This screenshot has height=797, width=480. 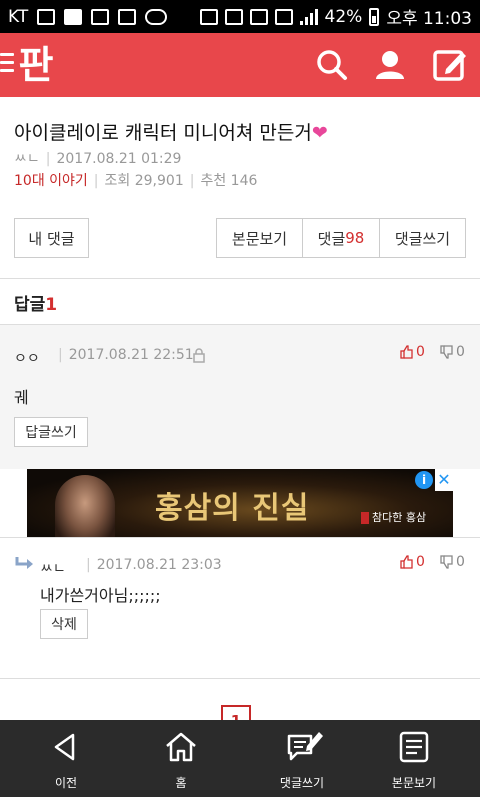 What do you see at coordinates (429, 19) in the screenshot?
I see `clock: 오후 11:03` at bounding box center [429, 19].